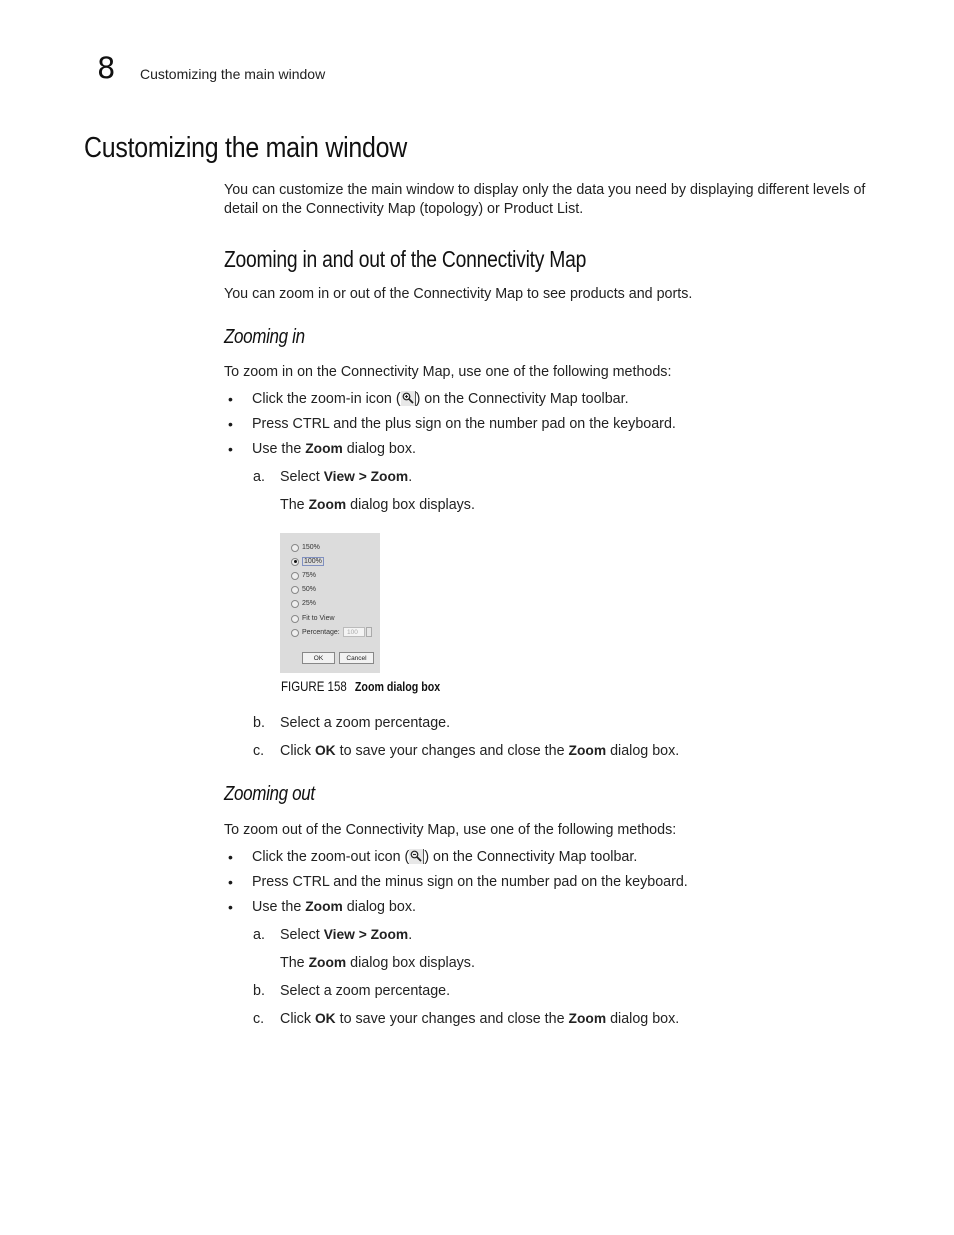 This screenshot has height=1235, width=954. Describe the element at coordinates (303, 603) in the screenshot. I see `option-25: 25%` at that location.